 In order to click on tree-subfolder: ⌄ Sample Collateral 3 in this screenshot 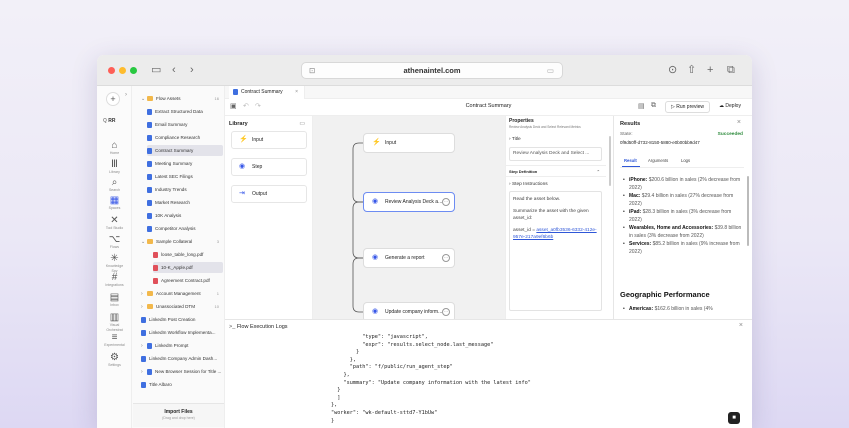, I will do `click(182, 241)`.